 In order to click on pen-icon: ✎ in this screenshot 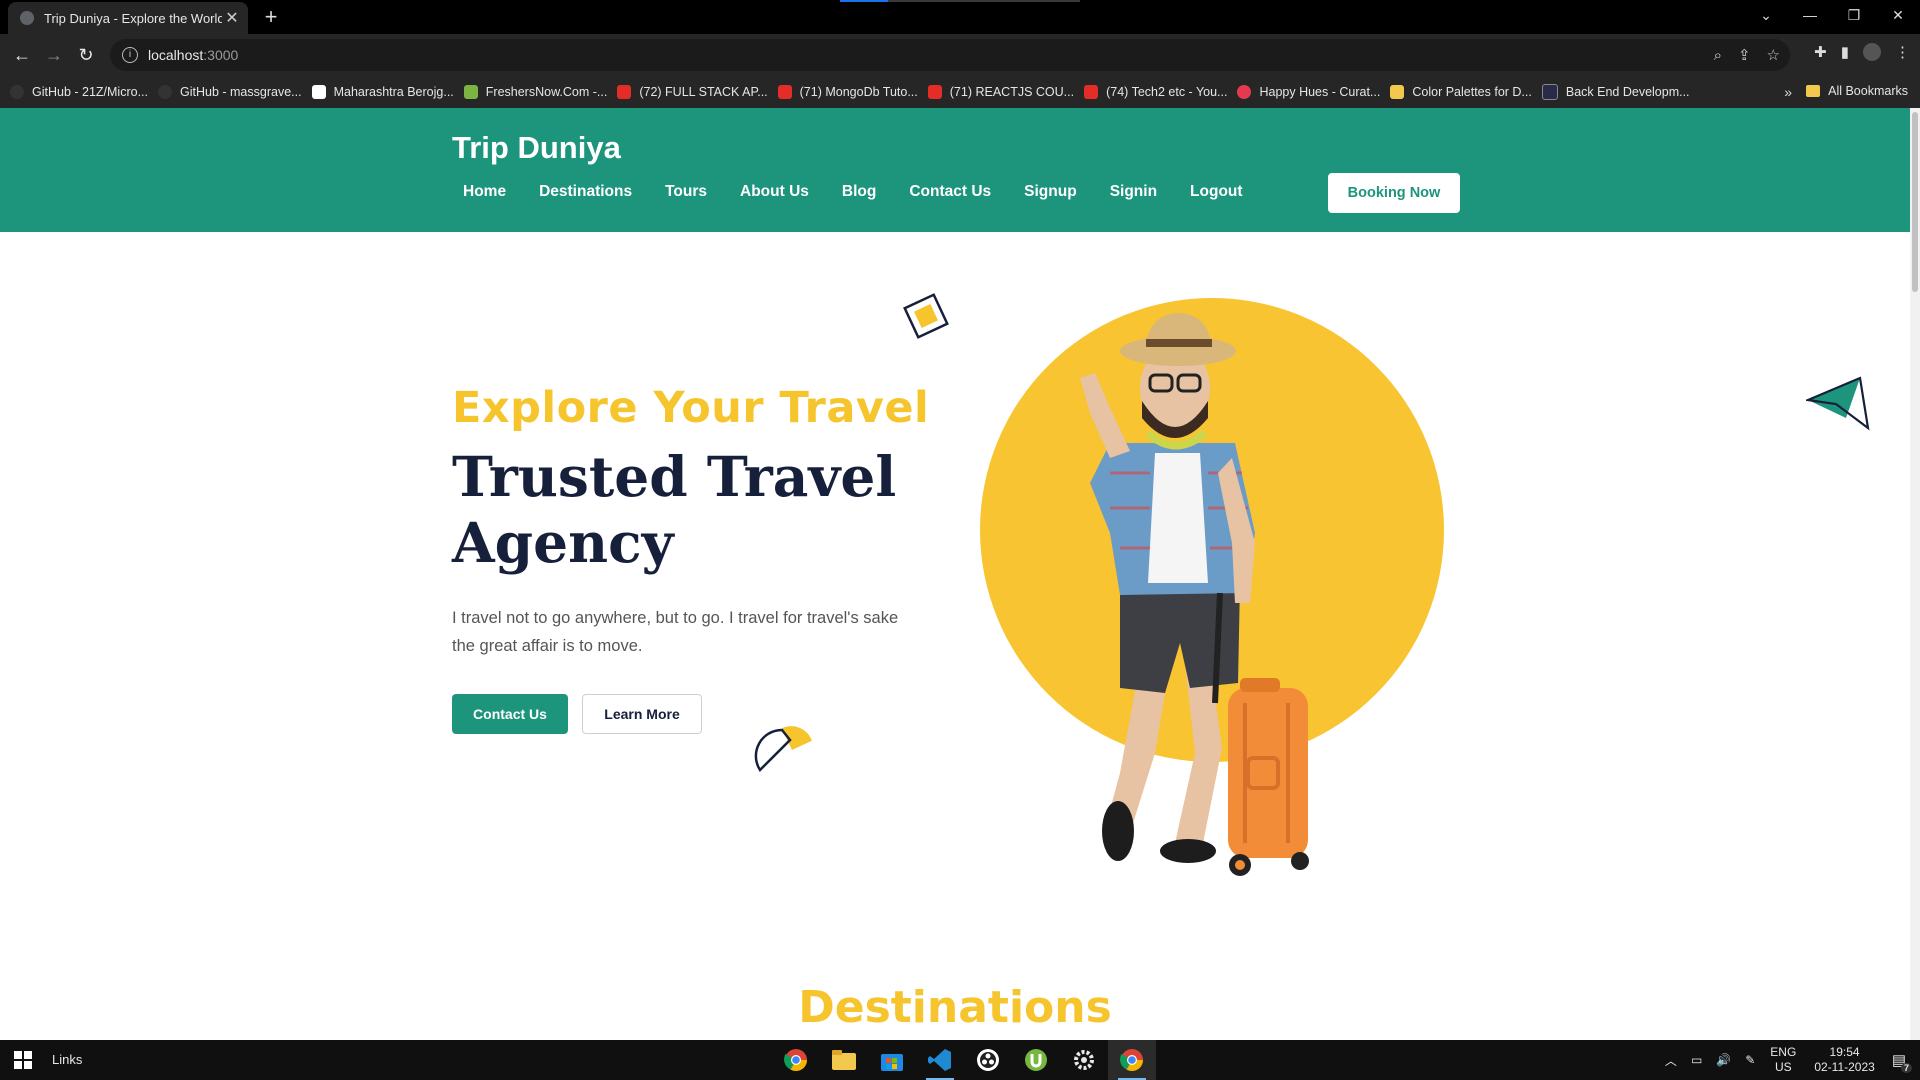, I will do `click(1750, 1060)`.